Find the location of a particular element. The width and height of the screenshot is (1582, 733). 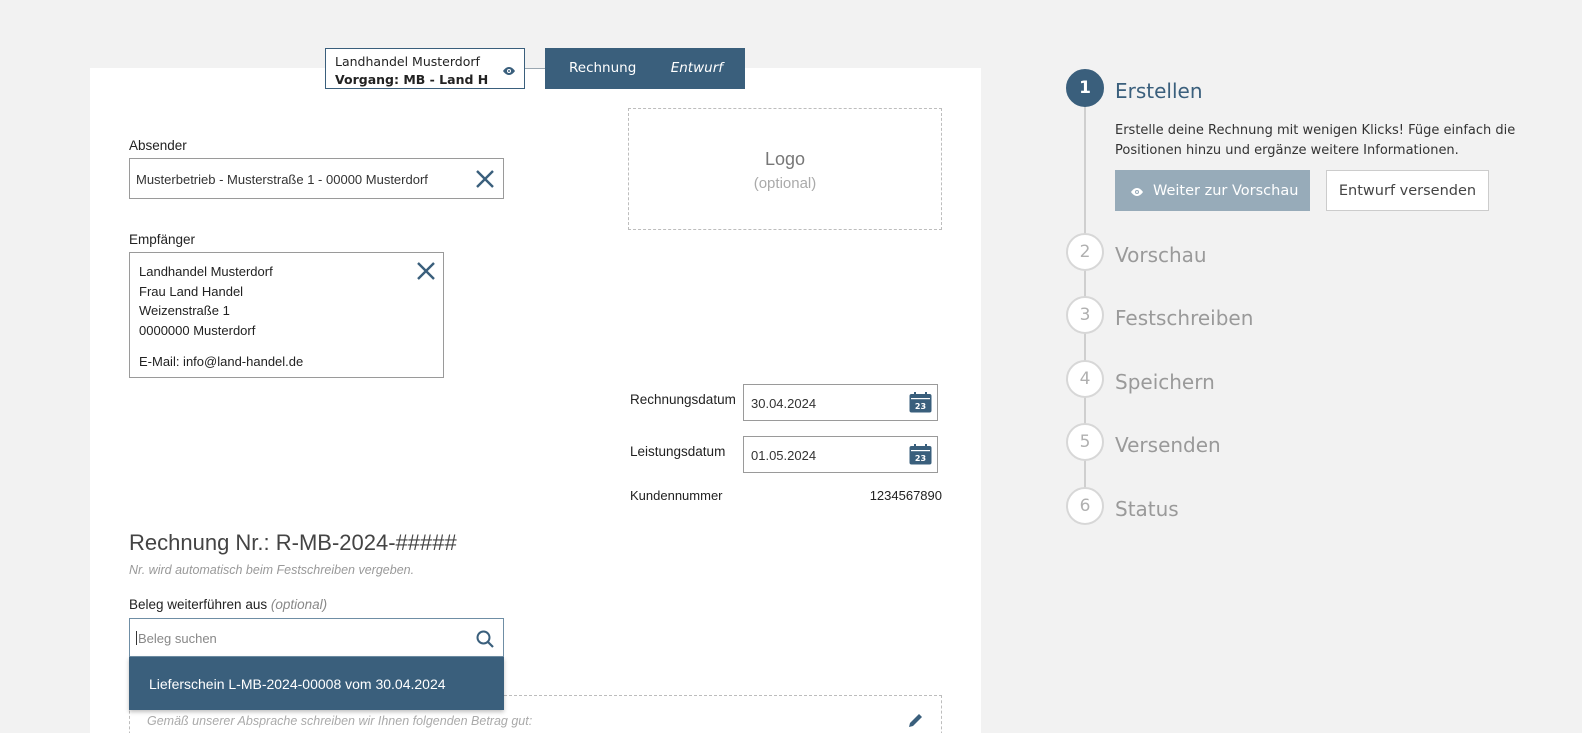

customer-number-value: 1234567890 is located at coordinates (905, 495).